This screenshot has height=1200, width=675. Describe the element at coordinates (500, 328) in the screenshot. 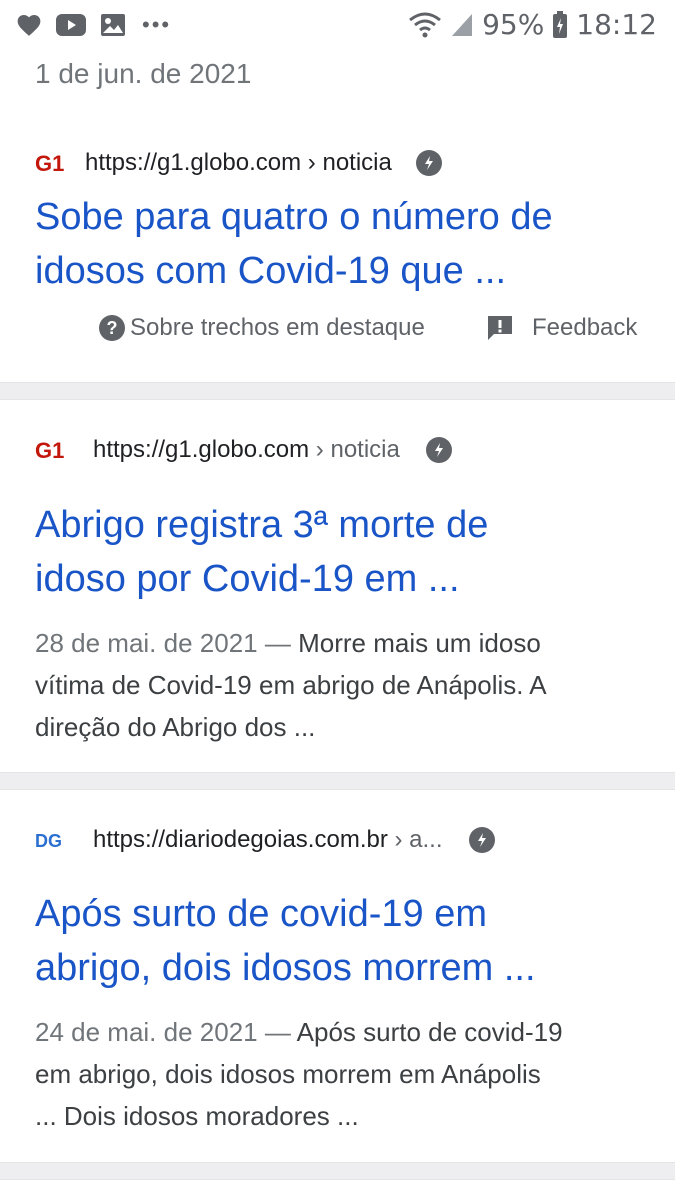

I see `feedback-icon` at that location.